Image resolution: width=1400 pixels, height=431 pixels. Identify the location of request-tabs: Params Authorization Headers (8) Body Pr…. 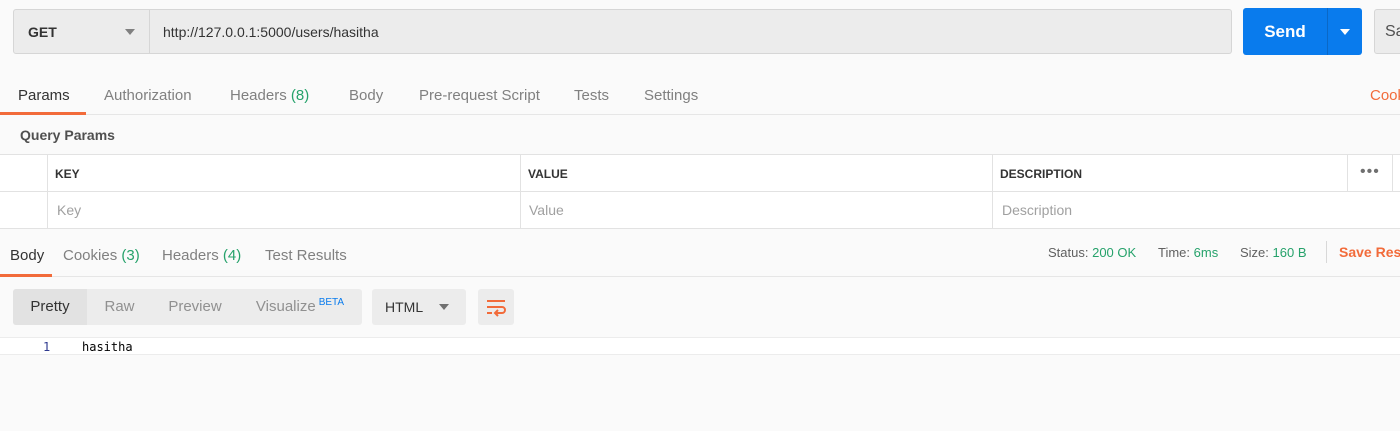
(700, 89).